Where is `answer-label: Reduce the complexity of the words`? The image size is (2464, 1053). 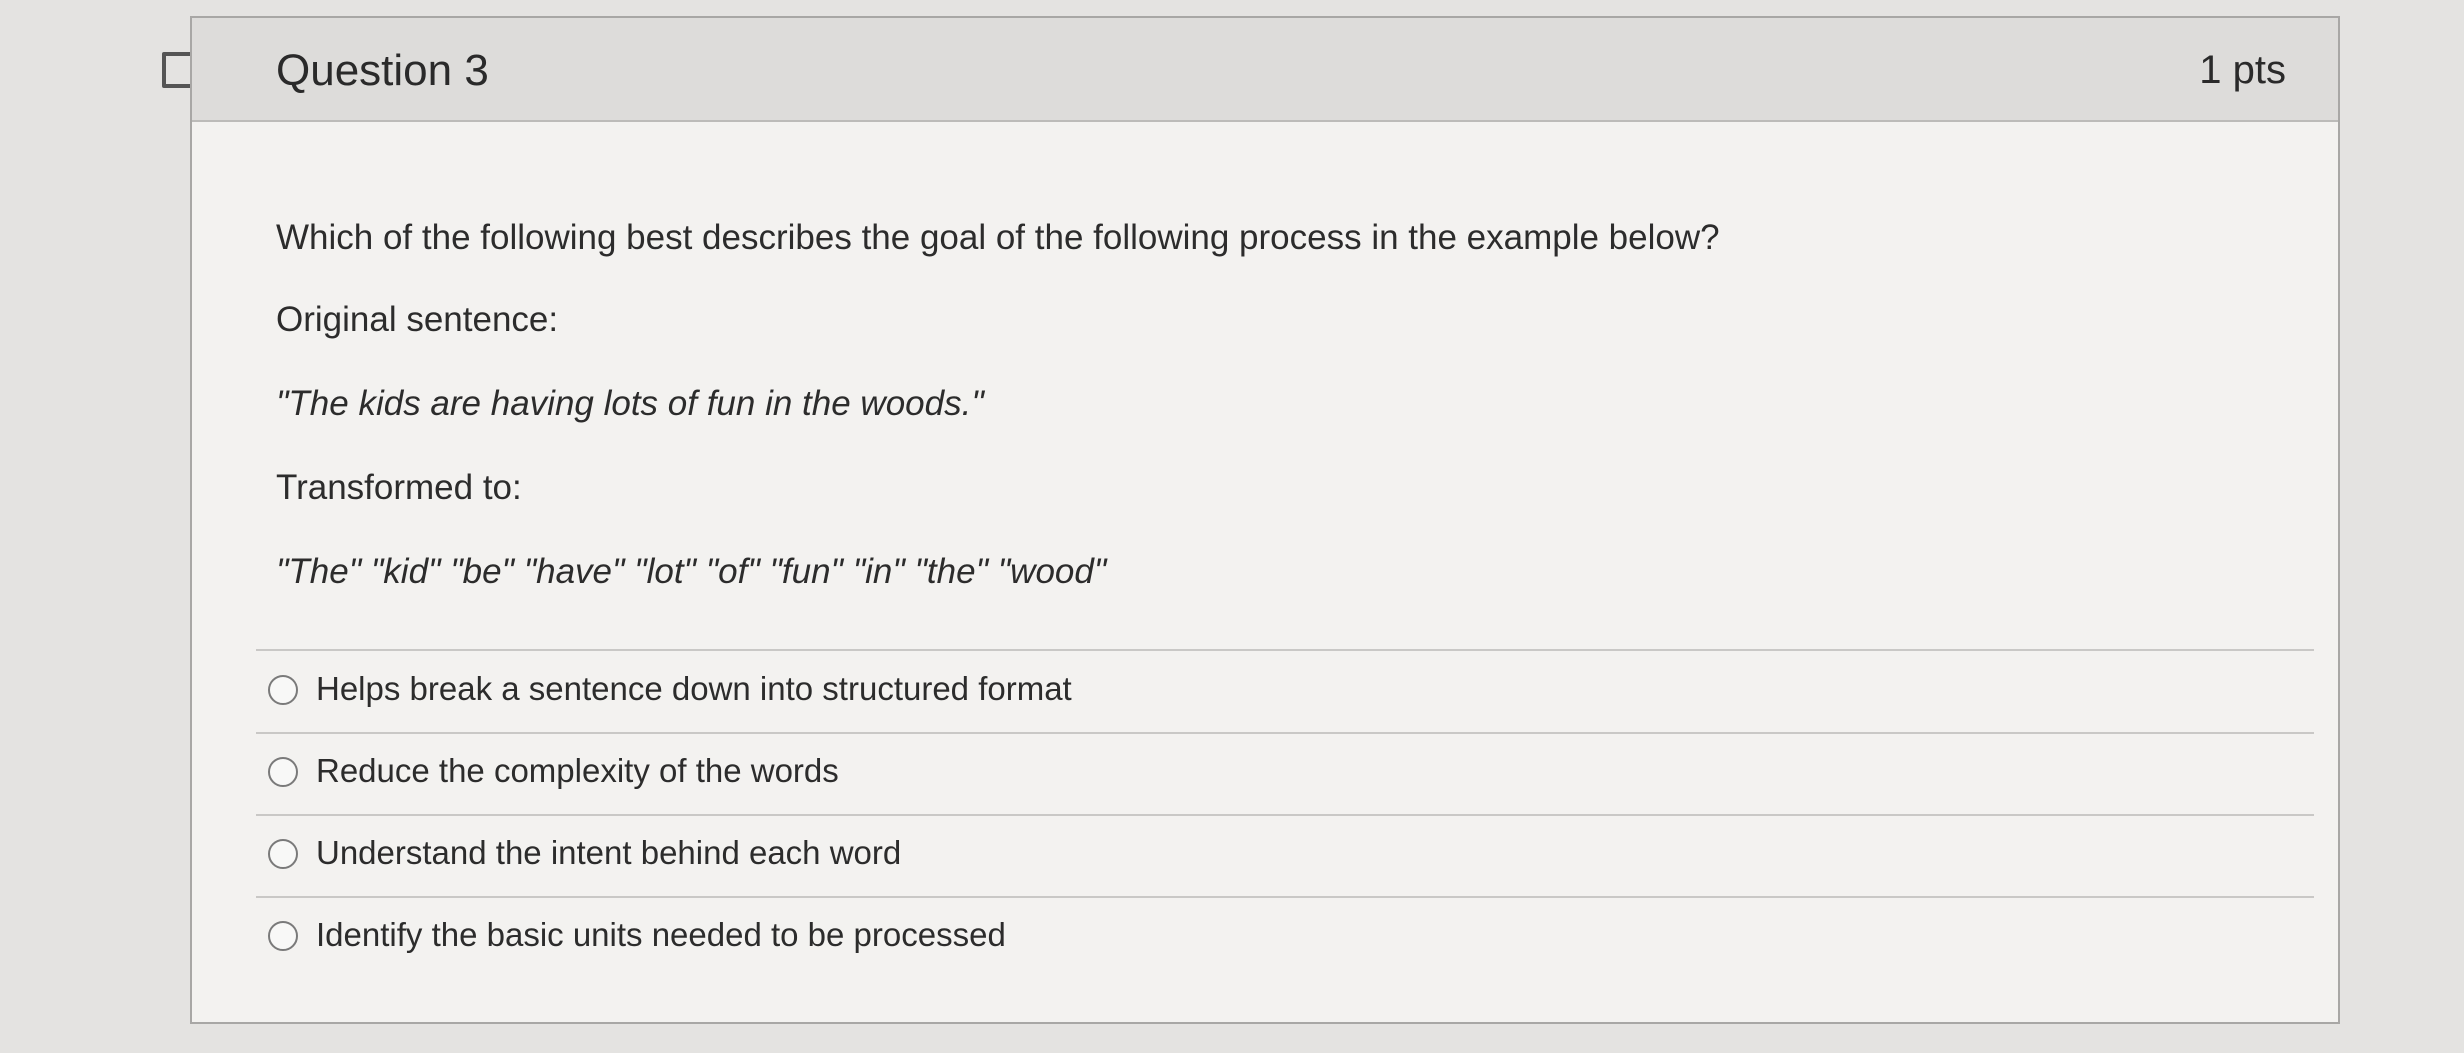
answer-label: Reduce the complexity of the words is located at coordinates (577, 771).